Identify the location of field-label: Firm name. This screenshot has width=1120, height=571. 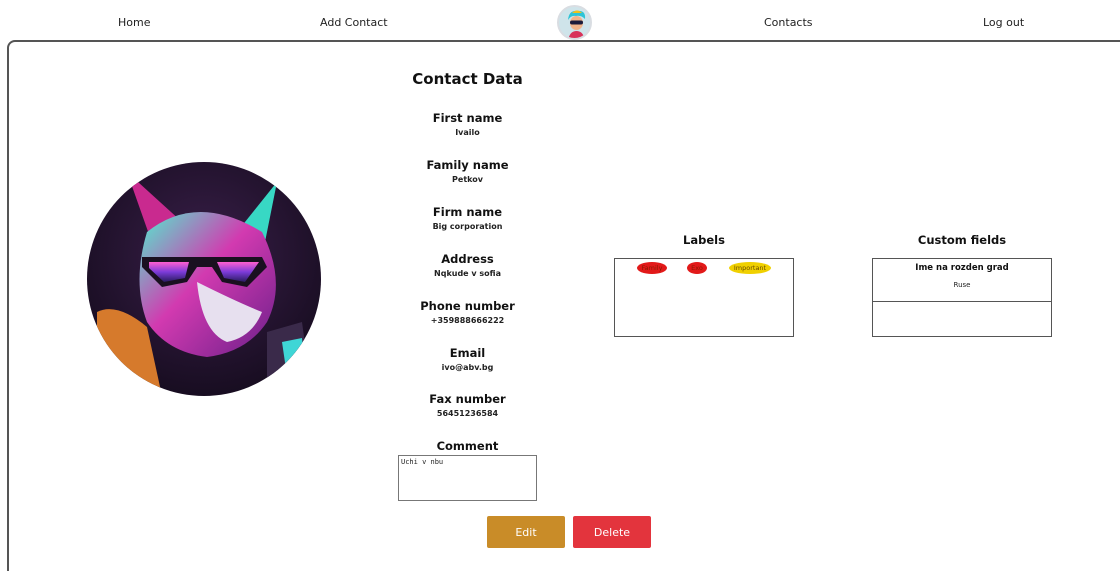
(467, 212).